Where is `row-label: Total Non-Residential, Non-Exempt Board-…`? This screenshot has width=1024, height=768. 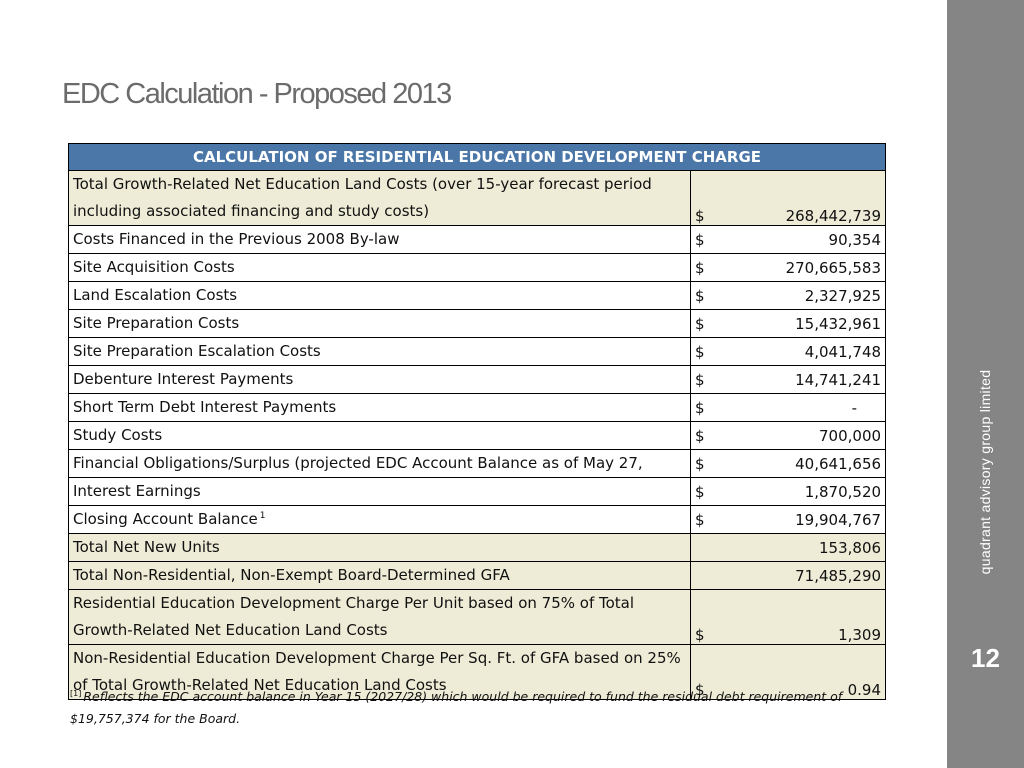
row-label: Total Non-Residential, Non-Exempt Board-… is located at coordinates (379, 575).